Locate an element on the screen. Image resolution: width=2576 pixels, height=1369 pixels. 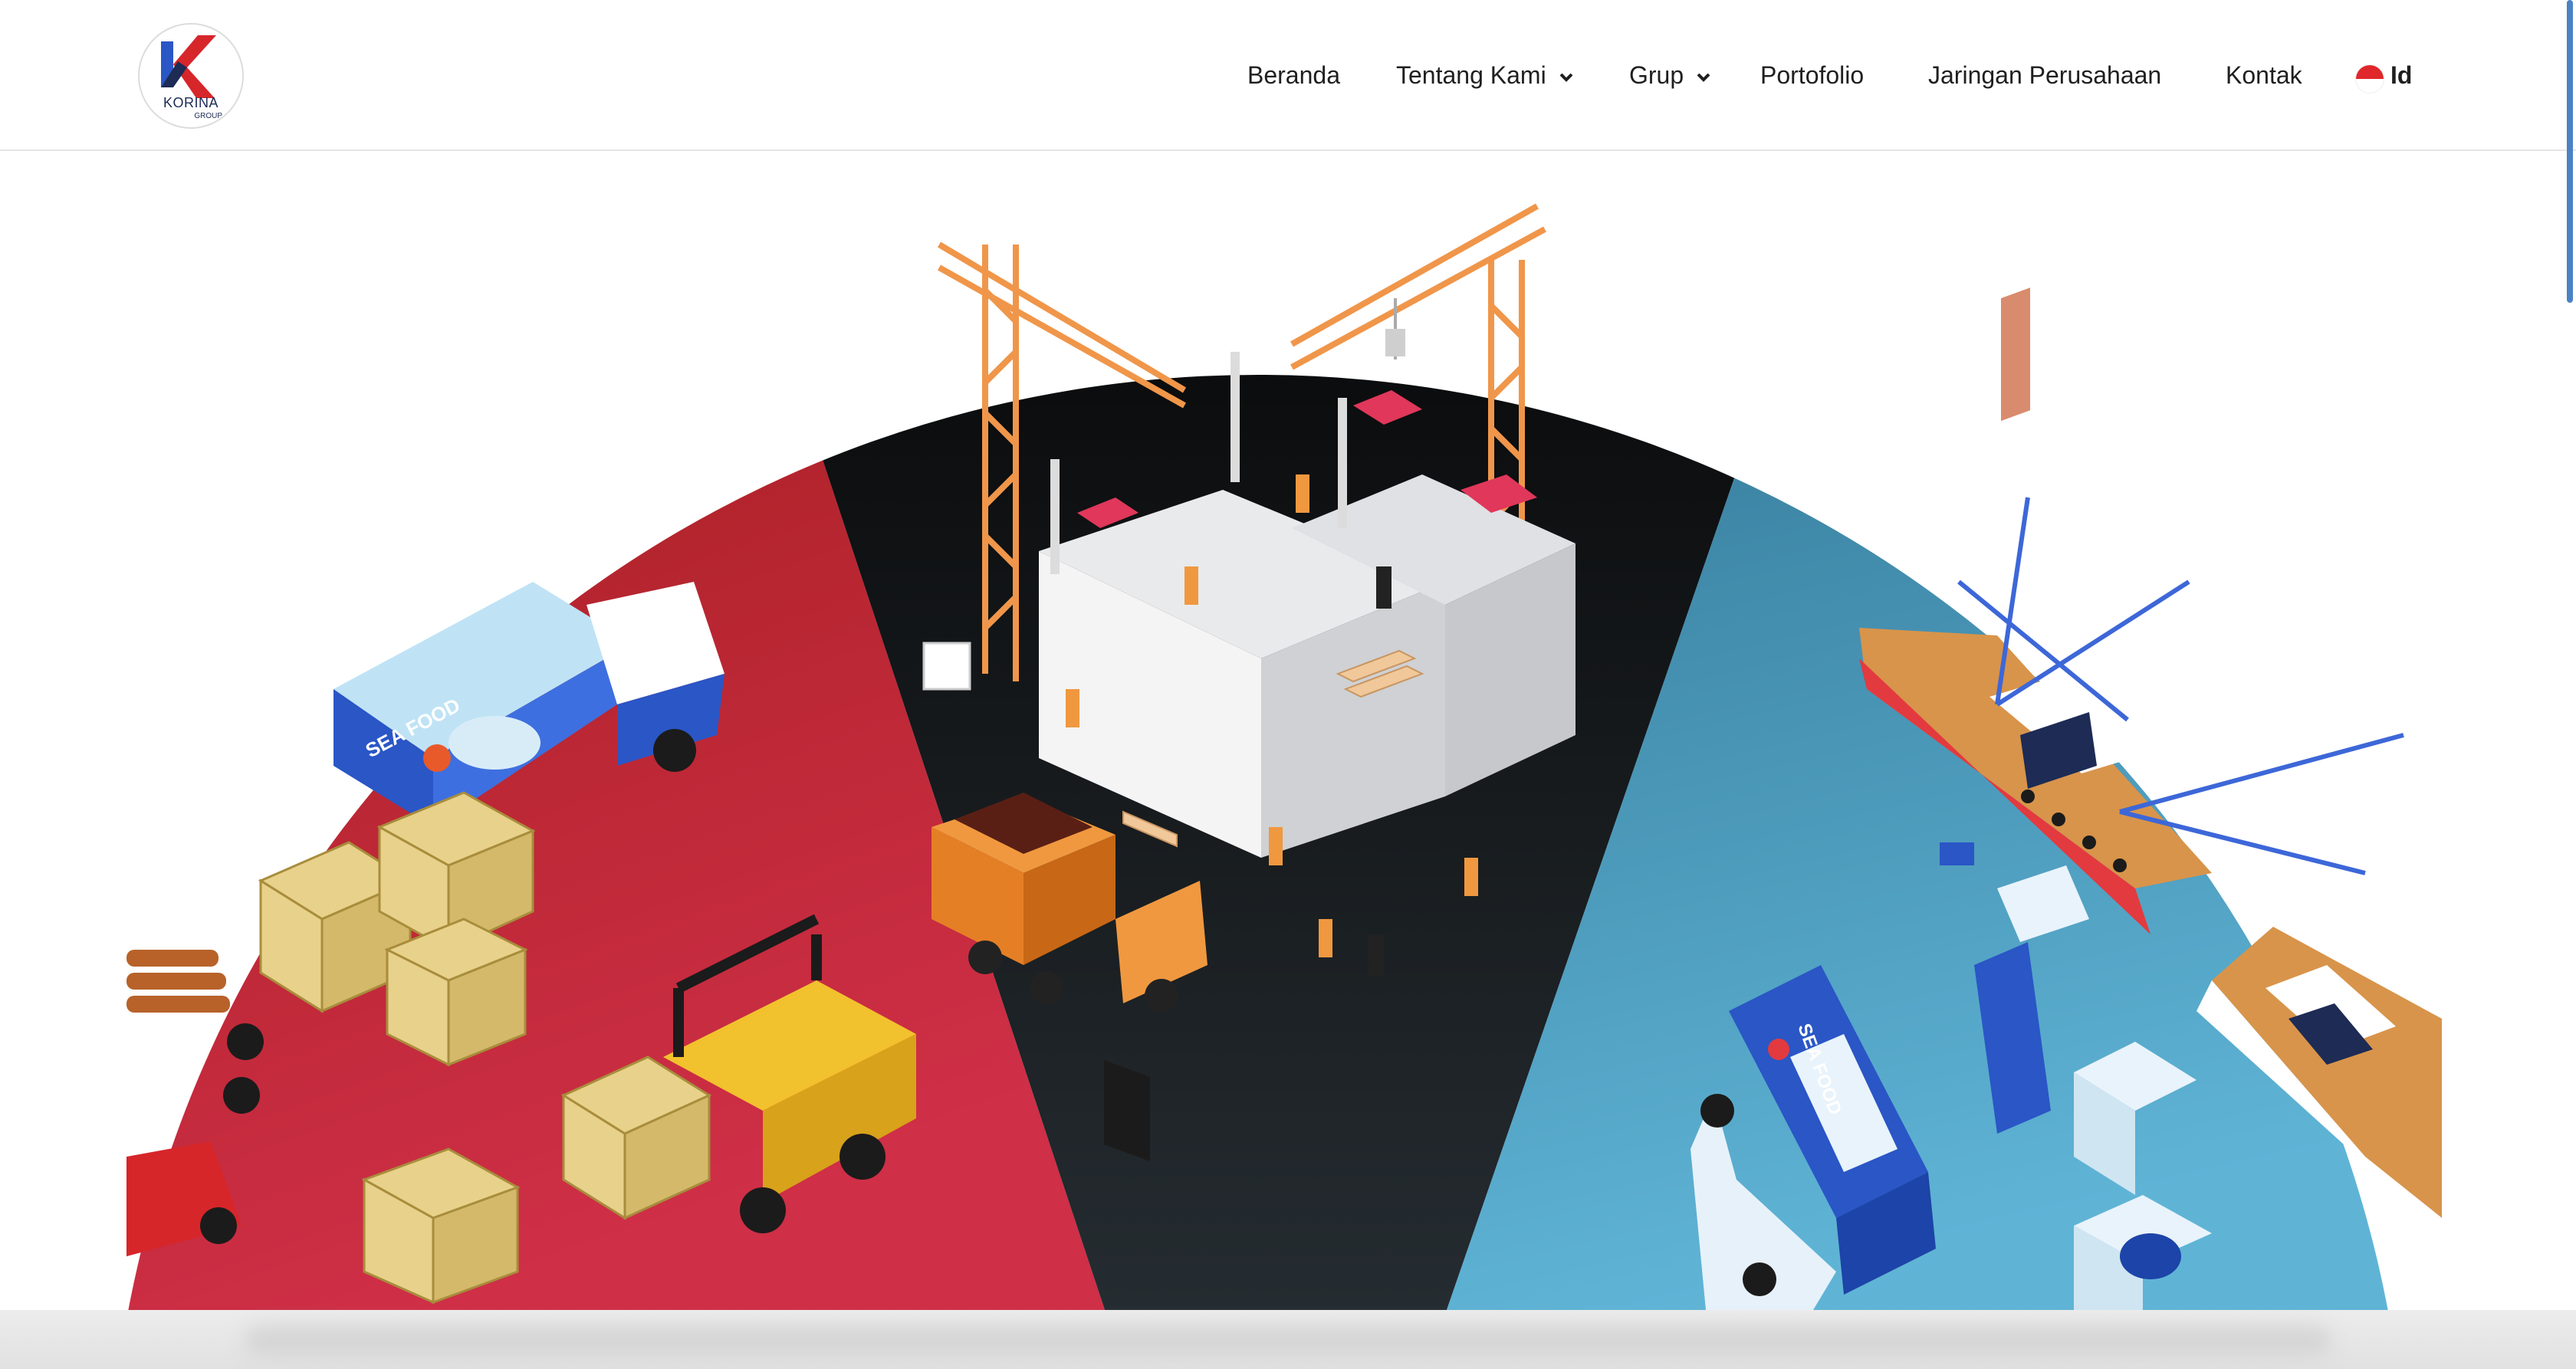
nav-label: Beranda is located at coordinates (1293, 75).